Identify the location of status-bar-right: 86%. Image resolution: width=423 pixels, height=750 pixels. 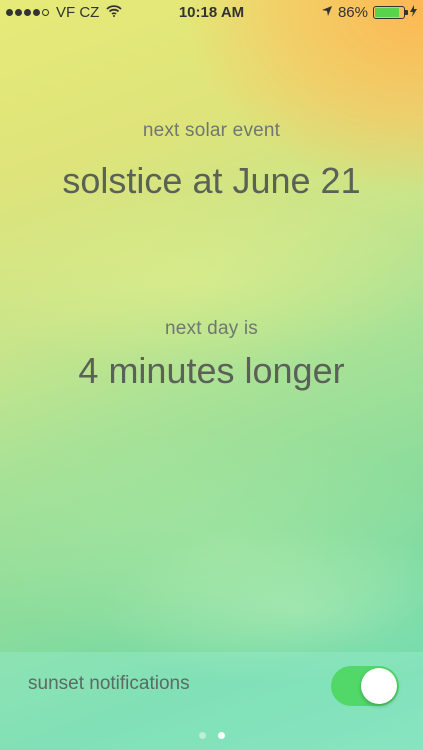
(369, 12).